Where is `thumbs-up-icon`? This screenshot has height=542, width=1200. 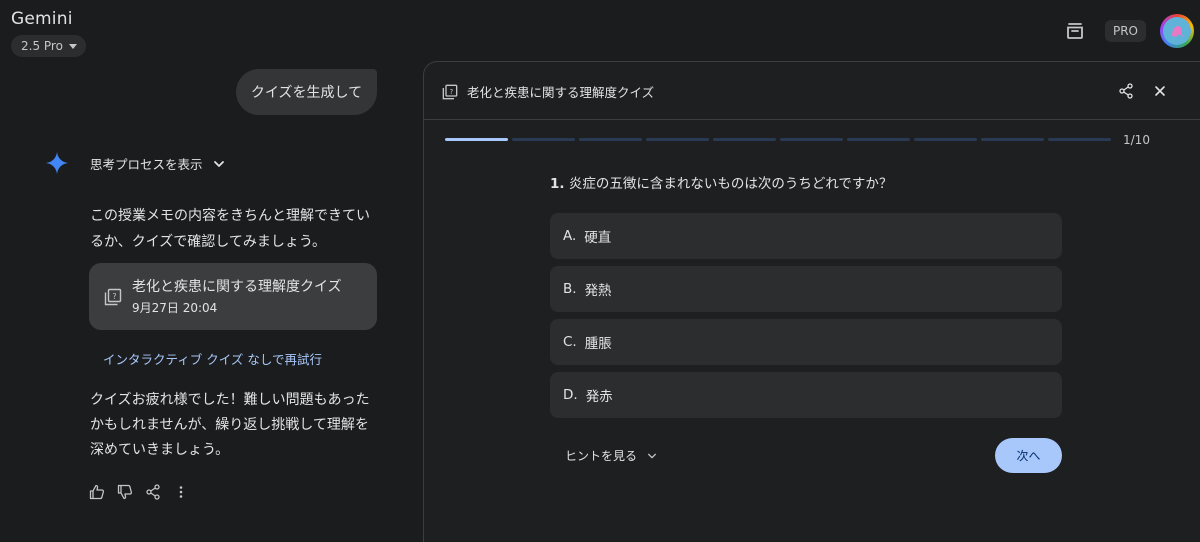
thumbs-up-icon is located at coordinates (97, 492).